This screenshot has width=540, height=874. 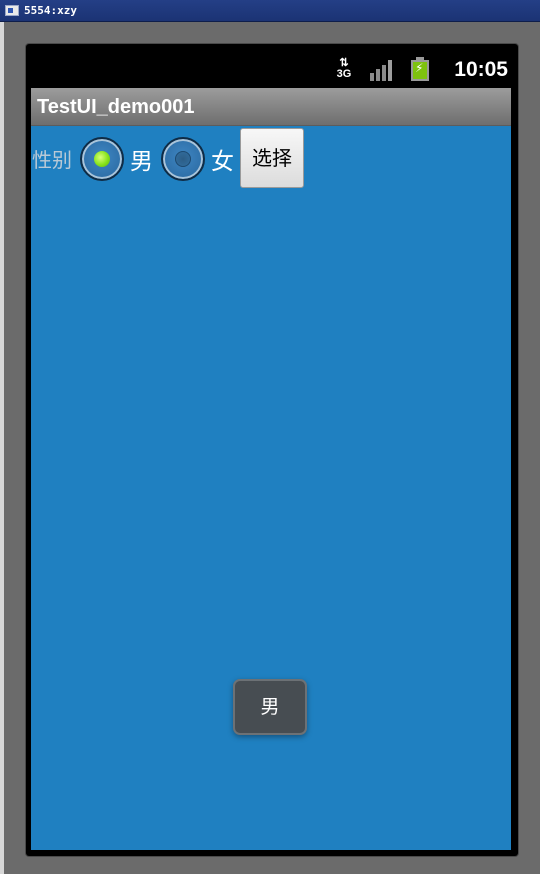 I want to click on radio-male-label: 男, so click(x=141, y=162).